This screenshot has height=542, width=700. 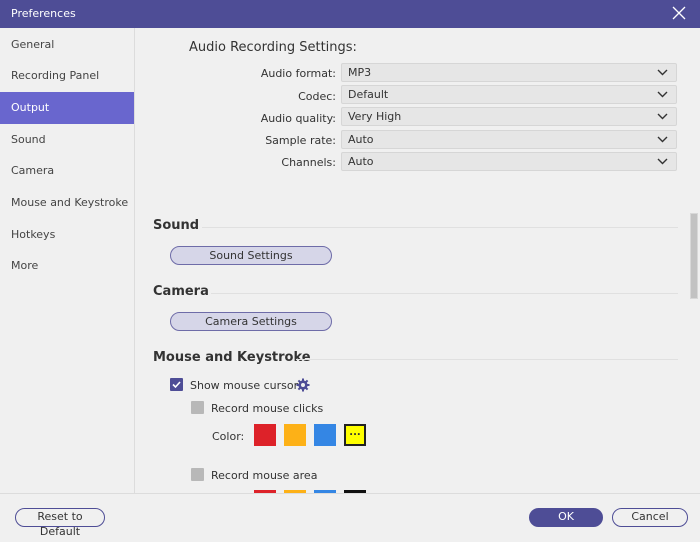 I want to click on checkmark-icon, so click(x=176, y=385).